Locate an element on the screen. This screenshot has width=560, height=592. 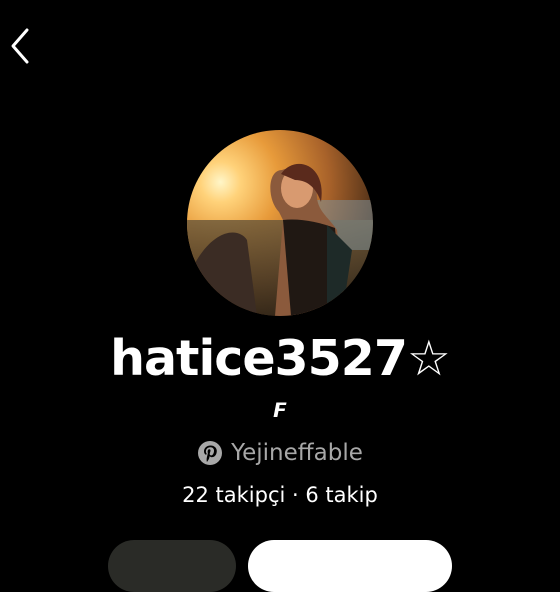
follow-button is located at coordinates (350, 566).